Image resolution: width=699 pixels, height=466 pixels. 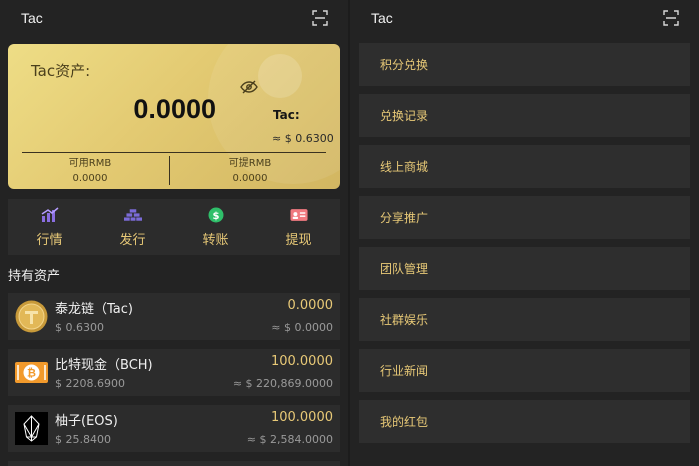 What do you see at coordinates (404, 65) in the screenshot?
I see `menu-item-label: 积分兑换` at bounding box center [404, 65].